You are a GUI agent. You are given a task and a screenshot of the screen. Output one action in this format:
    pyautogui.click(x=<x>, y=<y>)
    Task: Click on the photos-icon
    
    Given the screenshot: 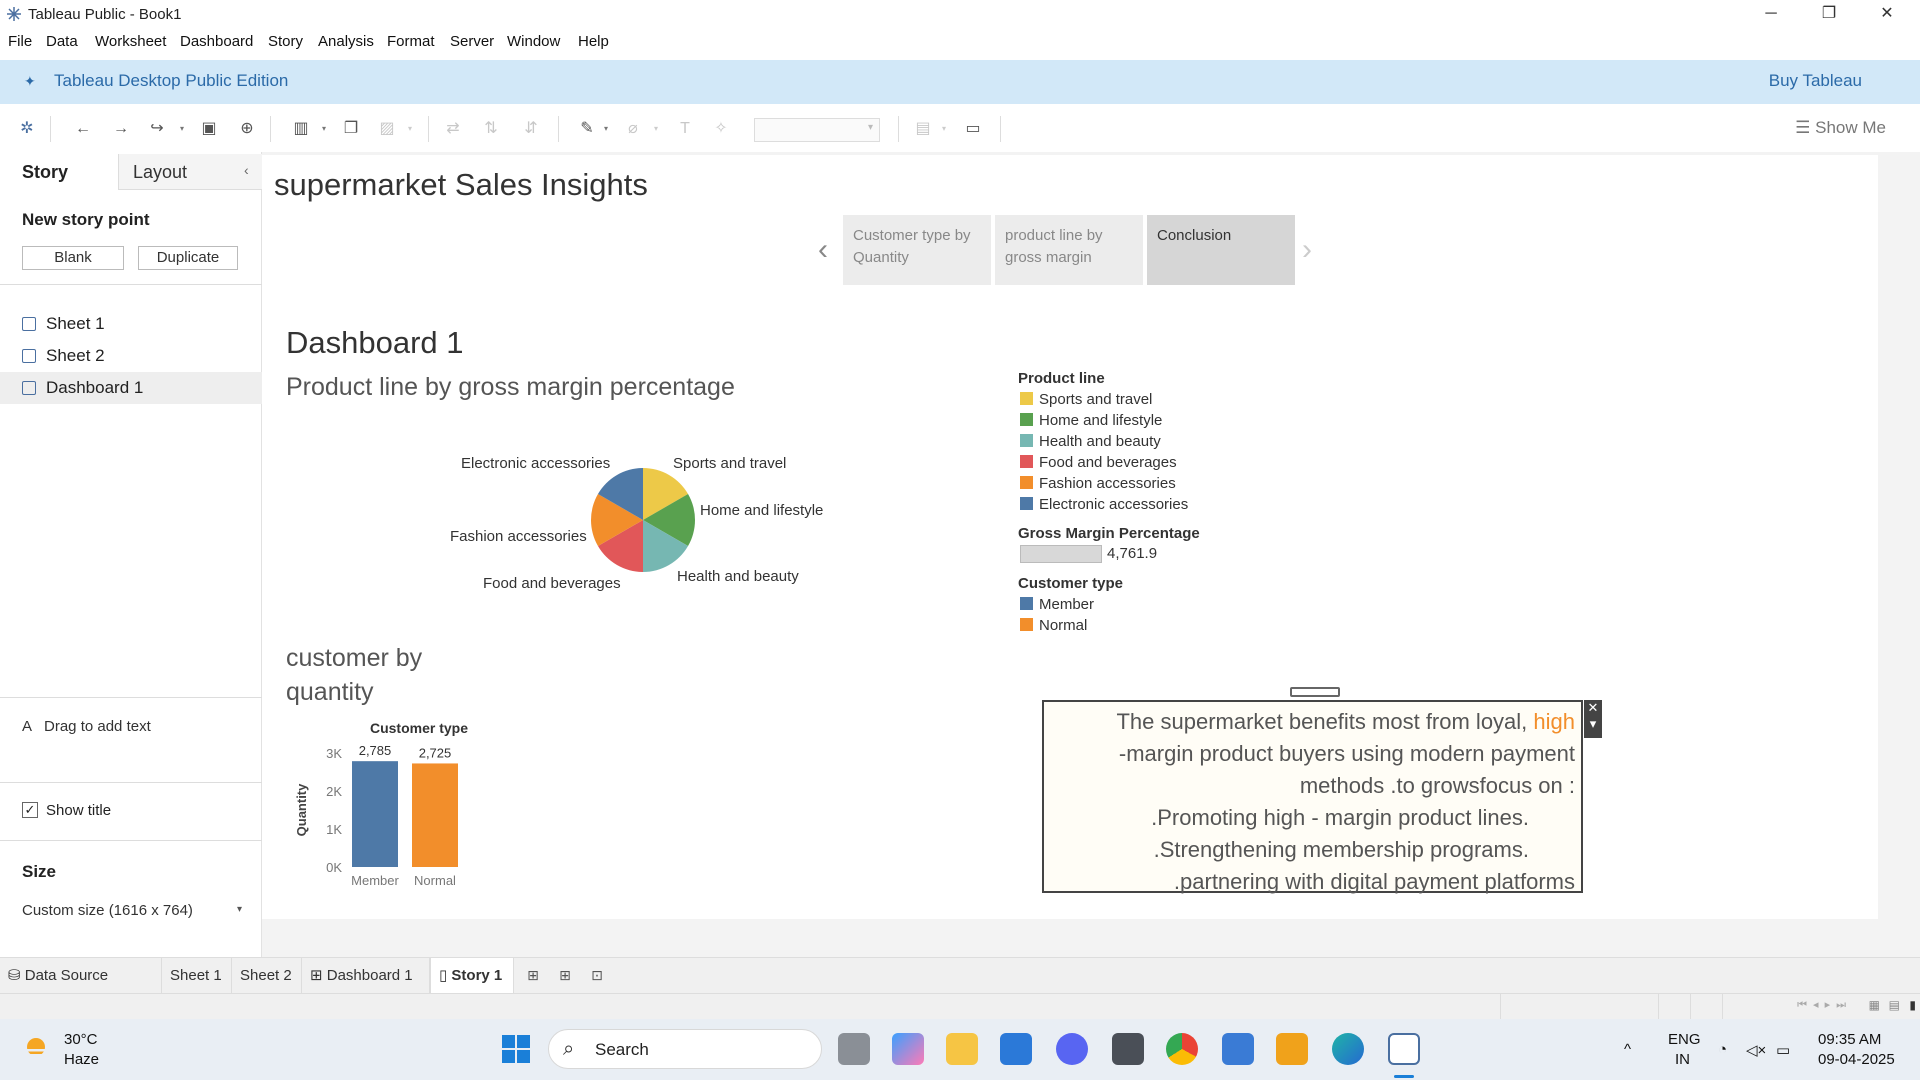 What is the action you would take?
    pyautogui.click(x=1238, y=1049)
    